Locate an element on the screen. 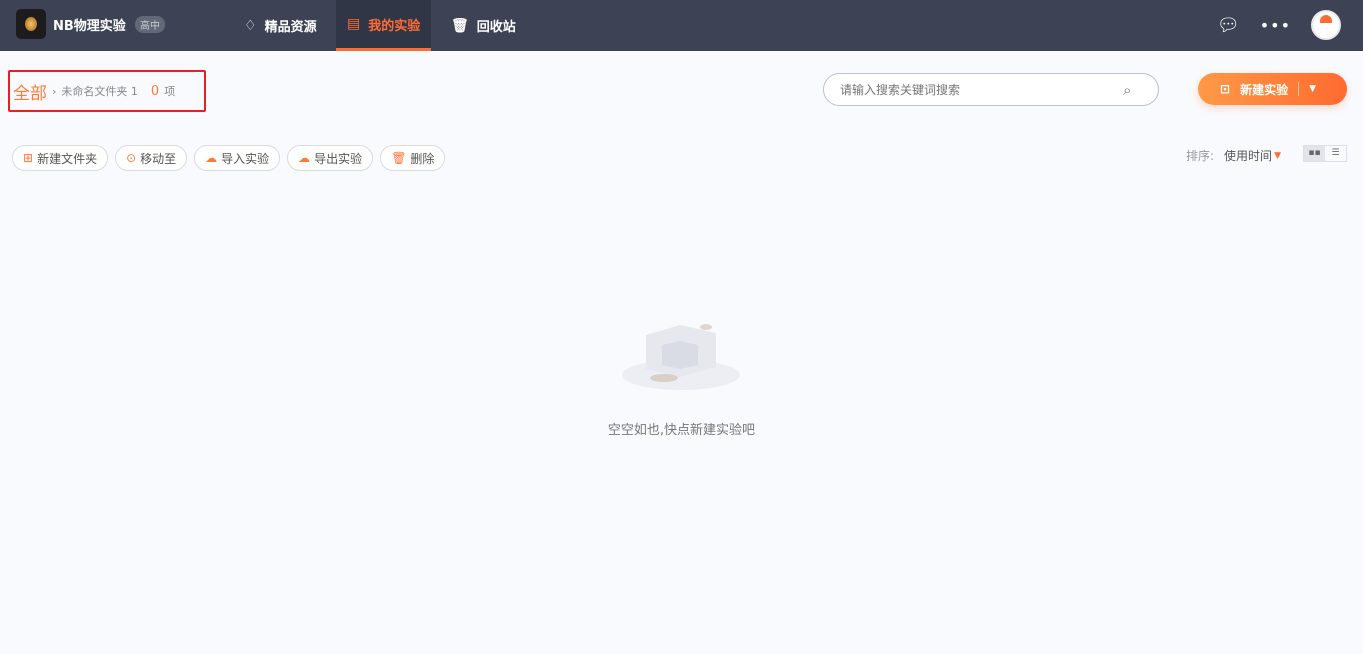 The image size is (1363, 654). nav-recycle-bin: 🗑 回收站 is located at coordinates (483, 25).